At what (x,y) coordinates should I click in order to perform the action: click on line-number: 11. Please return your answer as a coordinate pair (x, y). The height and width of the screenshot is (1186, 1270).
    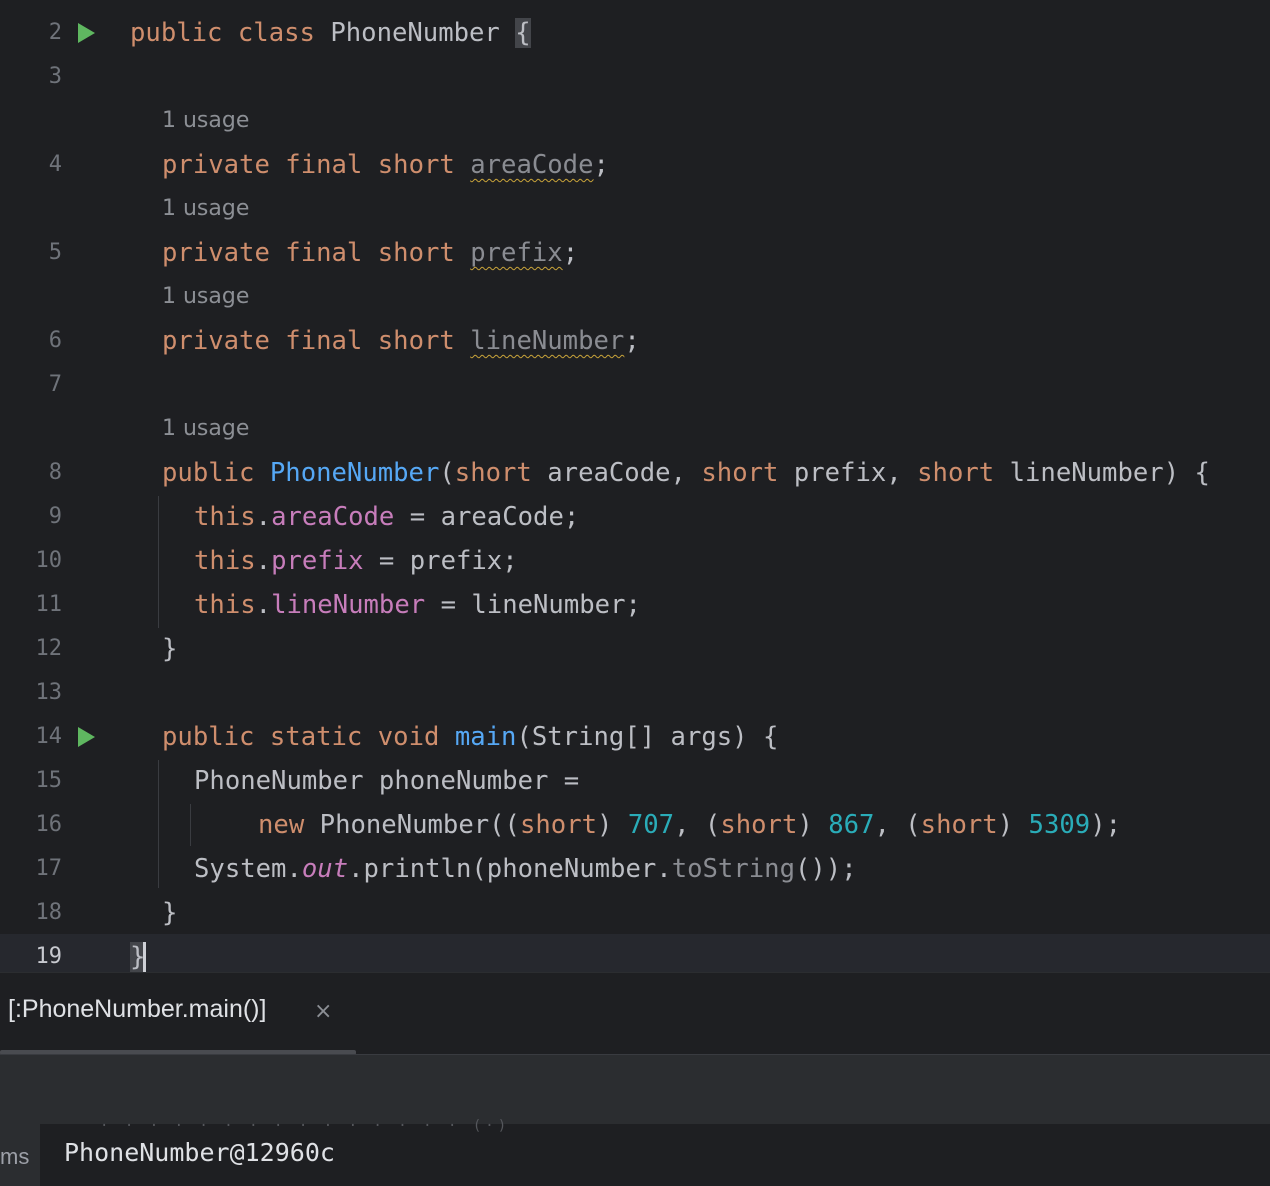
    Looking at the image, I should click on (49, 604).